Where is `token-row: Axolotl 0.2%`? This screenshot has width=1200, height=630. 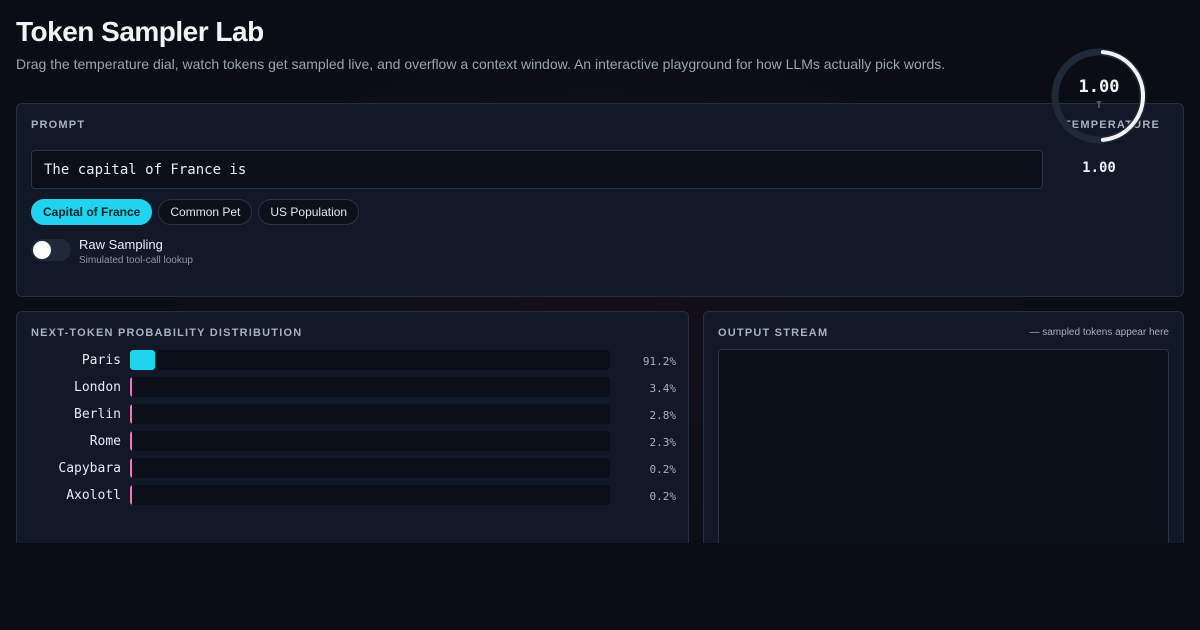 token-row: Axolotl 0.2% is located at coordinates (353, 497).